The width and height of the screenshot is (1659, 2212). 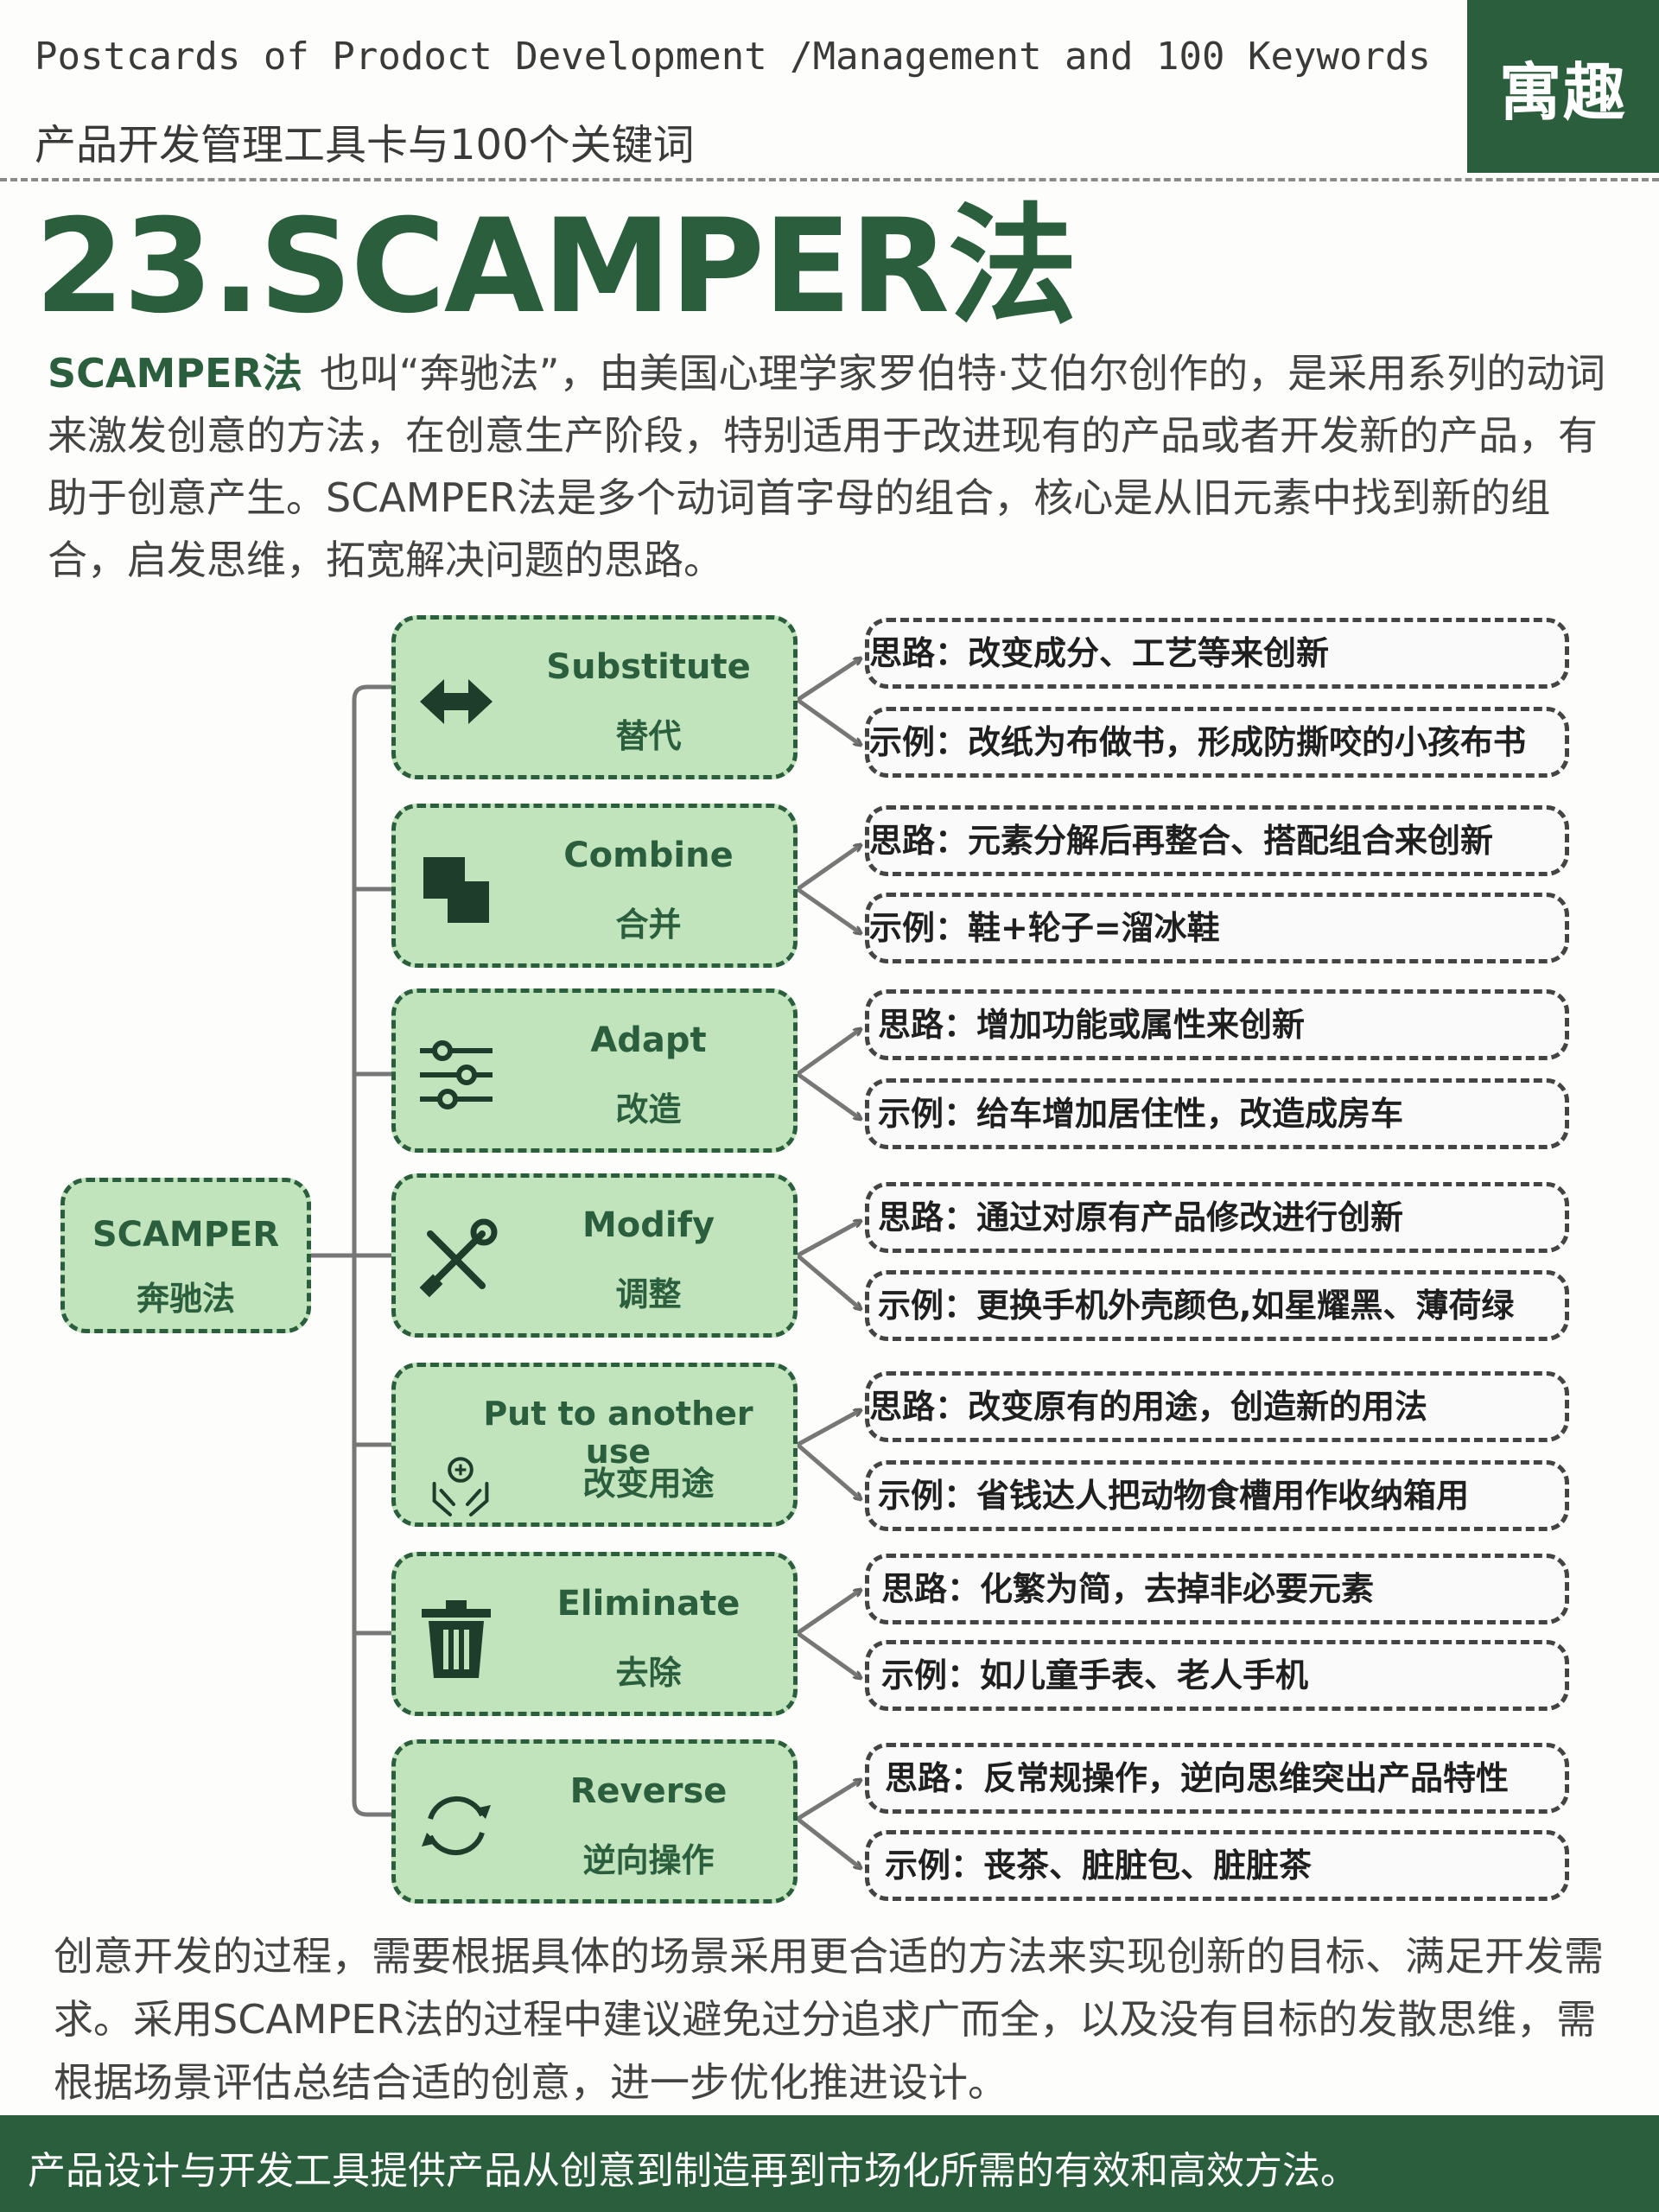 I want to click on reverse-example-text: 示例：丧茶、脏脏包、脏脏茶, so click(x=1099, y=1866).